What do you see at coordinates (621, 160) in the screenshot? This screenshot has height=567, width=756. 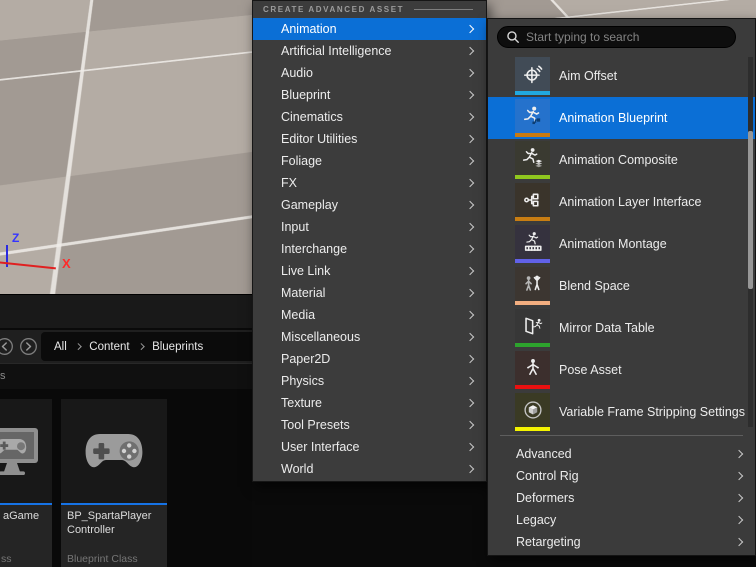 I see `asset-item-animation-composite: Animation Composite` at bounding box center [621, 160].